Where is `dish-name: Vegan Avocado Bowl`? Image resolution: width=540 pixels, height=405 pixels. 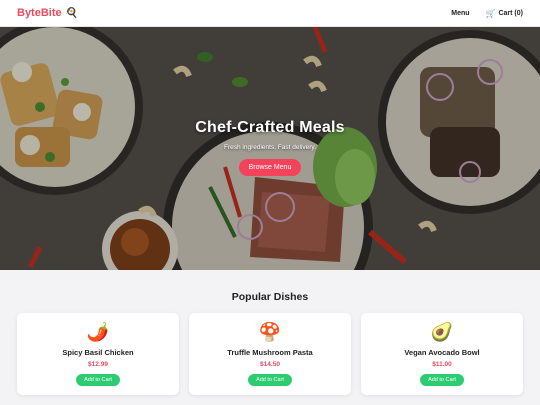
dish-name: Vegan Avocado Bowl is located at coordinates (442, 352).